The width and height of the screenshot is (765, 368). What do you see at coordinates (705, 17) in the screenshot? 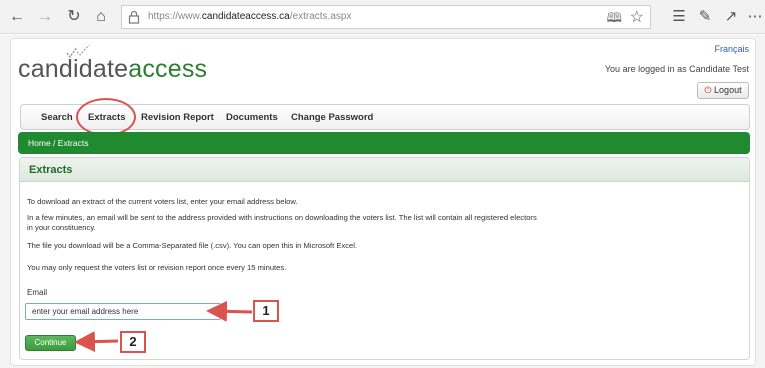
I see `pen-icon: ✎` at bounding box center [705, 17].